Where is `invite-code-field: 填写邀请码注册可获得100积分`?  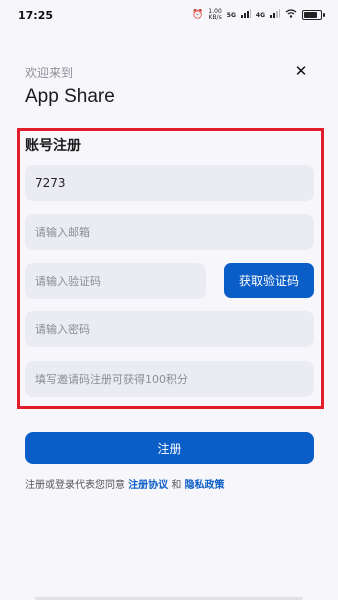 invite-code-field: 填写邀请码注册可获得100积分 is located at coordinates (169, 379).